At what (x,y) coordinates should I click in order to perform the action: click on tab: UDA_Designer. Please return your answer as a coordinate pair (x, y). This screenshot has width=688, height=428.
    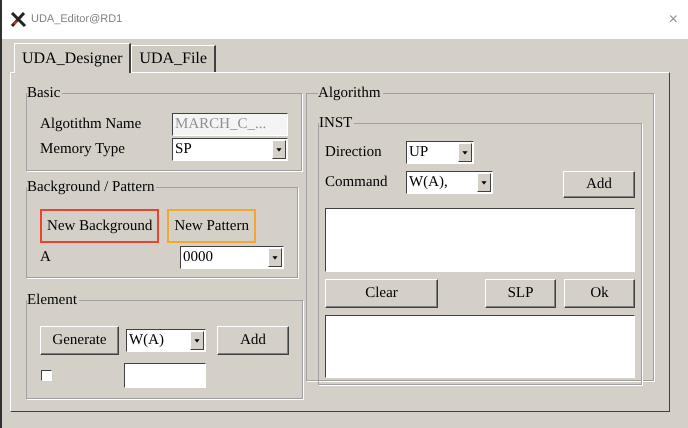
    Looking at the image, I should click on (73, 58).